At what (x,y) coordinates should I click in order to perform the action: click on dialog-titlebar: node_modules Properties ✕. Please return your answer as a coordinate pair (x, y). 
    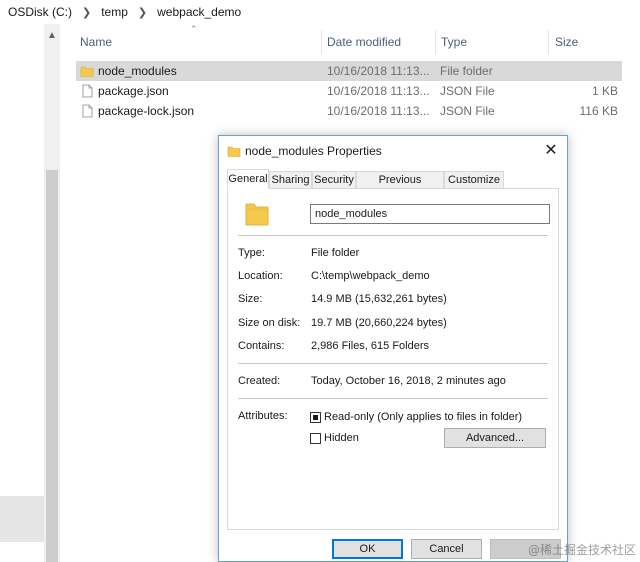
    Looking at the image, I should click on (393, 151).